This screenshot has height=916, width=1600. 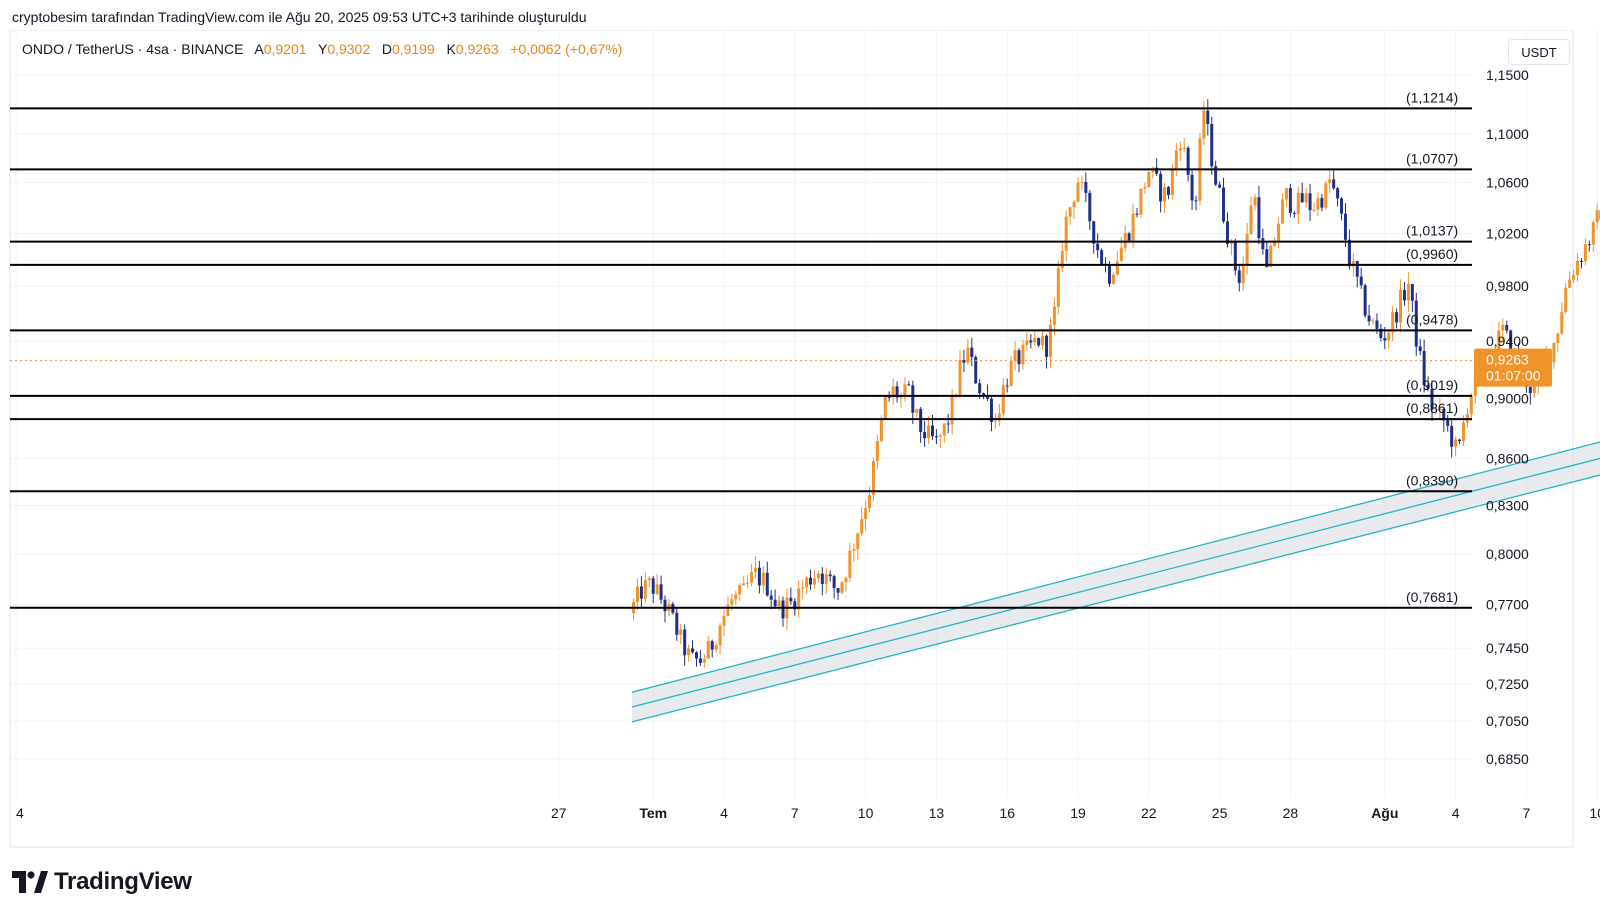 I want to click on symbol-name: ONDO / TetherUS · 4sa · BINANCE, so click(x=132, y=49).